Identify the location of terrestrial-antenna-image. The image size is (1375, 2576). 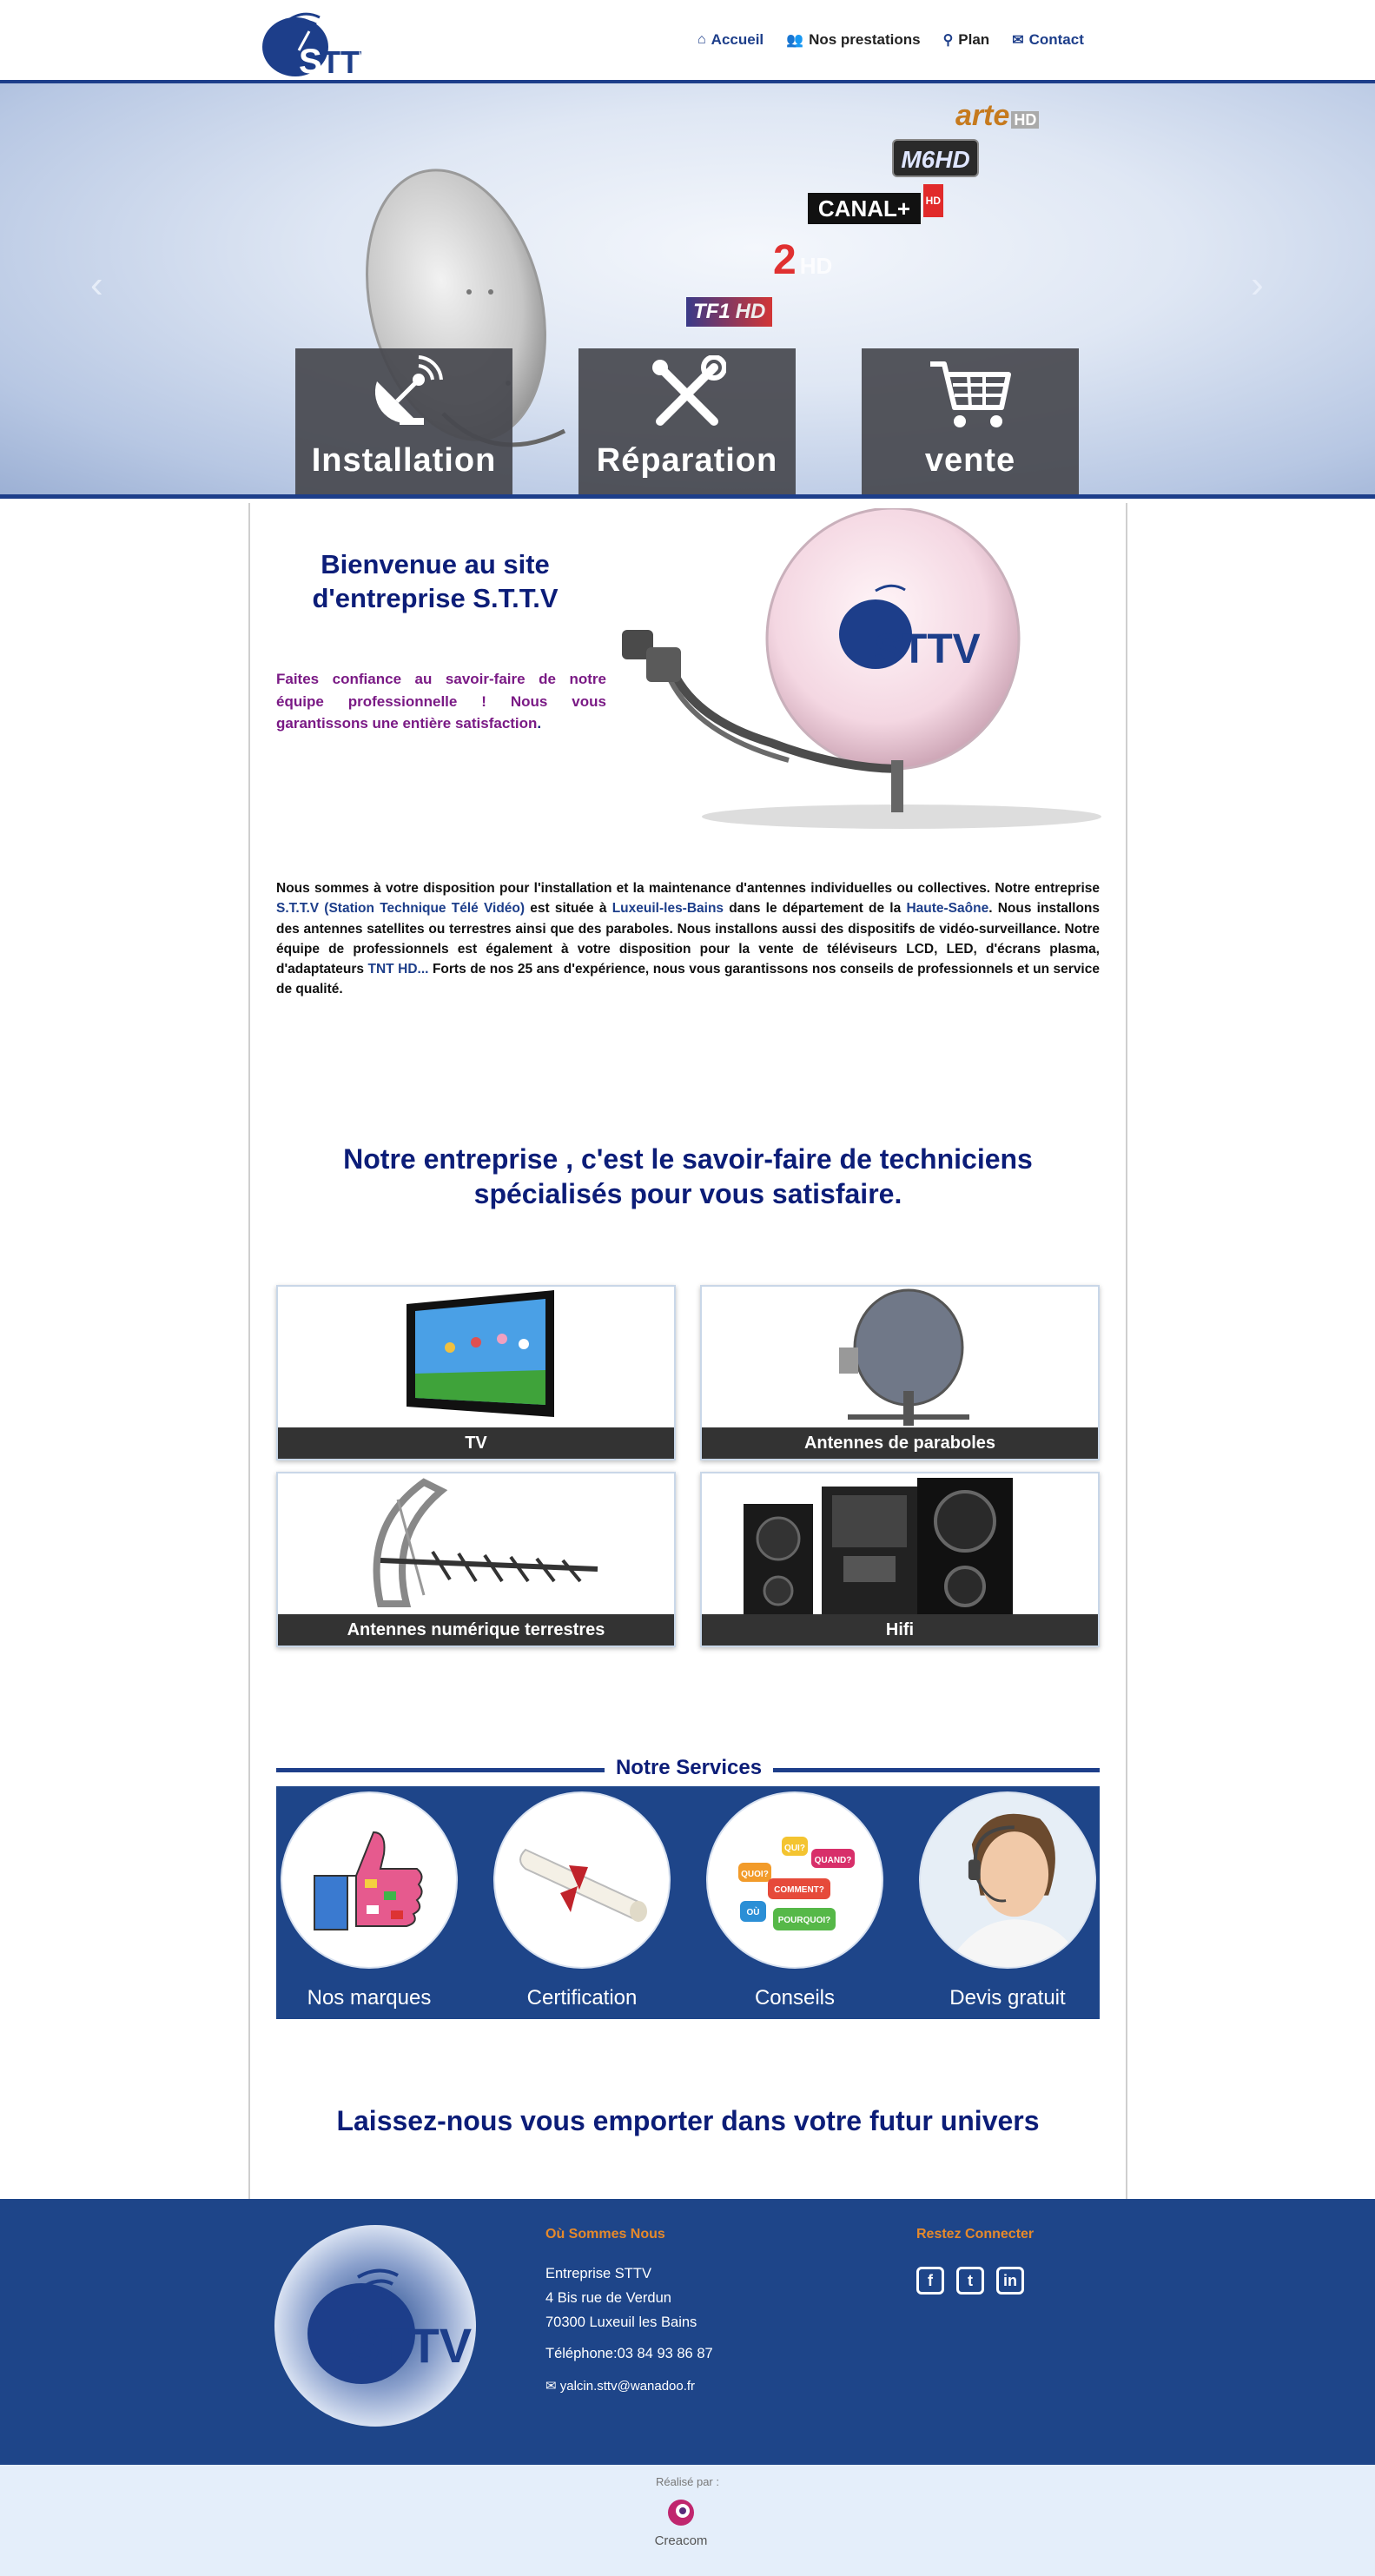
(476, 1542).